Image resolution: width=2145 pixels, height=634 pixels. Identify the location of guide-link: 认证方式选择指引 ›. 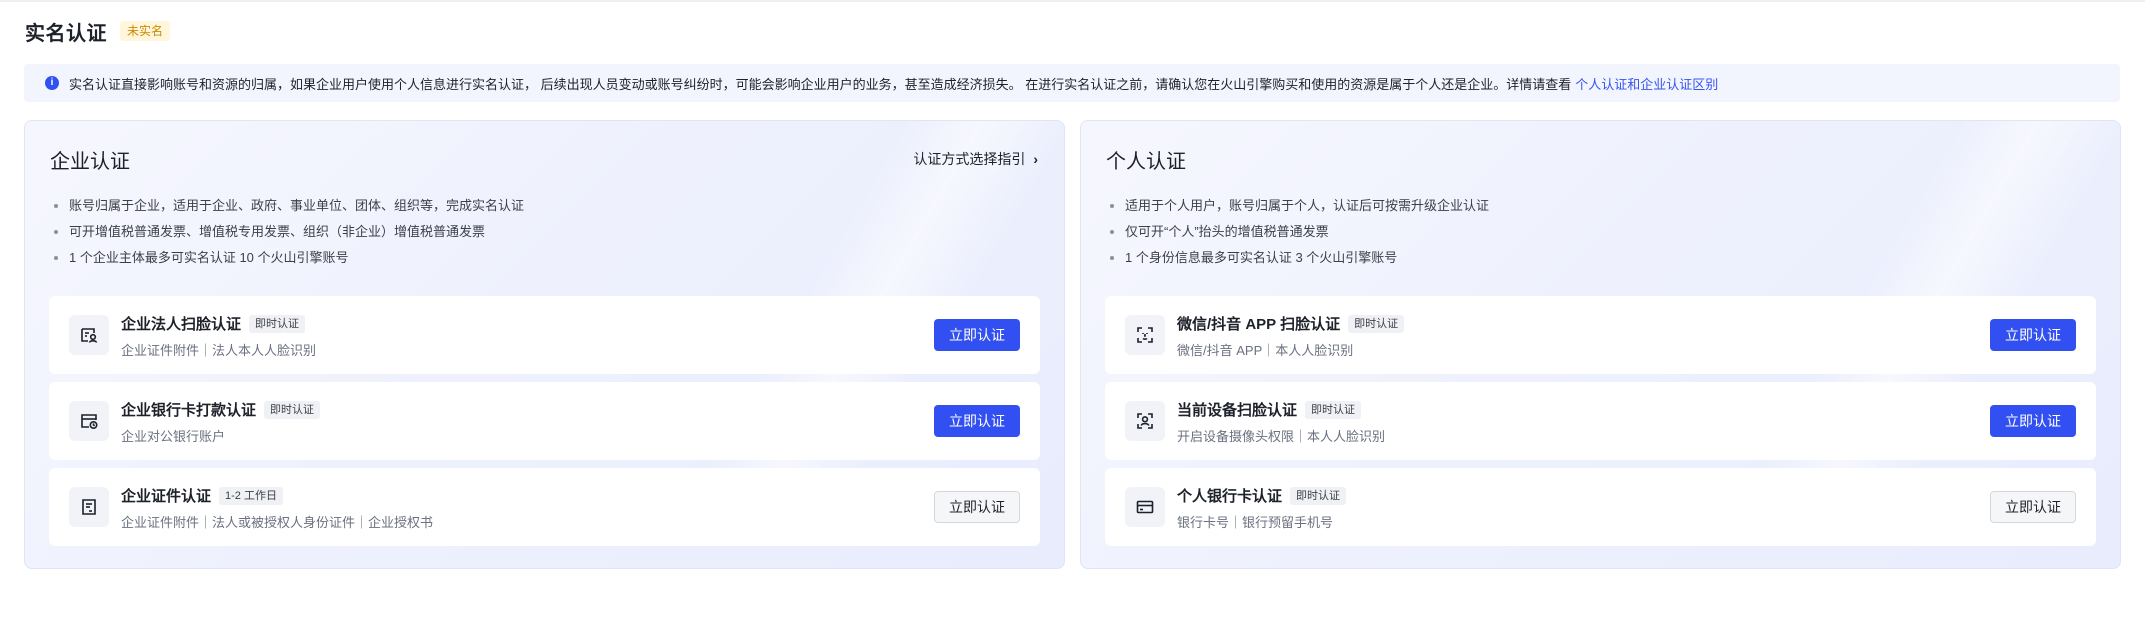
(975, 159).